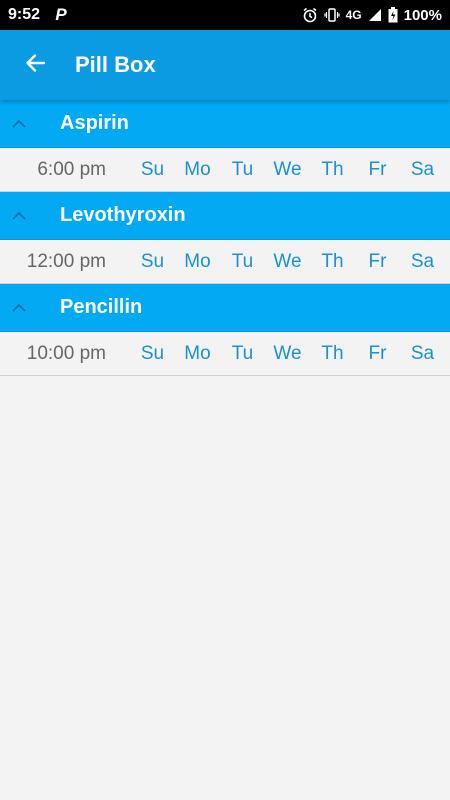 This screenshot has height=800, width=450. Describe the element at coordinates (65, 170) in the screenshot. I see `dose-time: 6:00 pm` at that location.